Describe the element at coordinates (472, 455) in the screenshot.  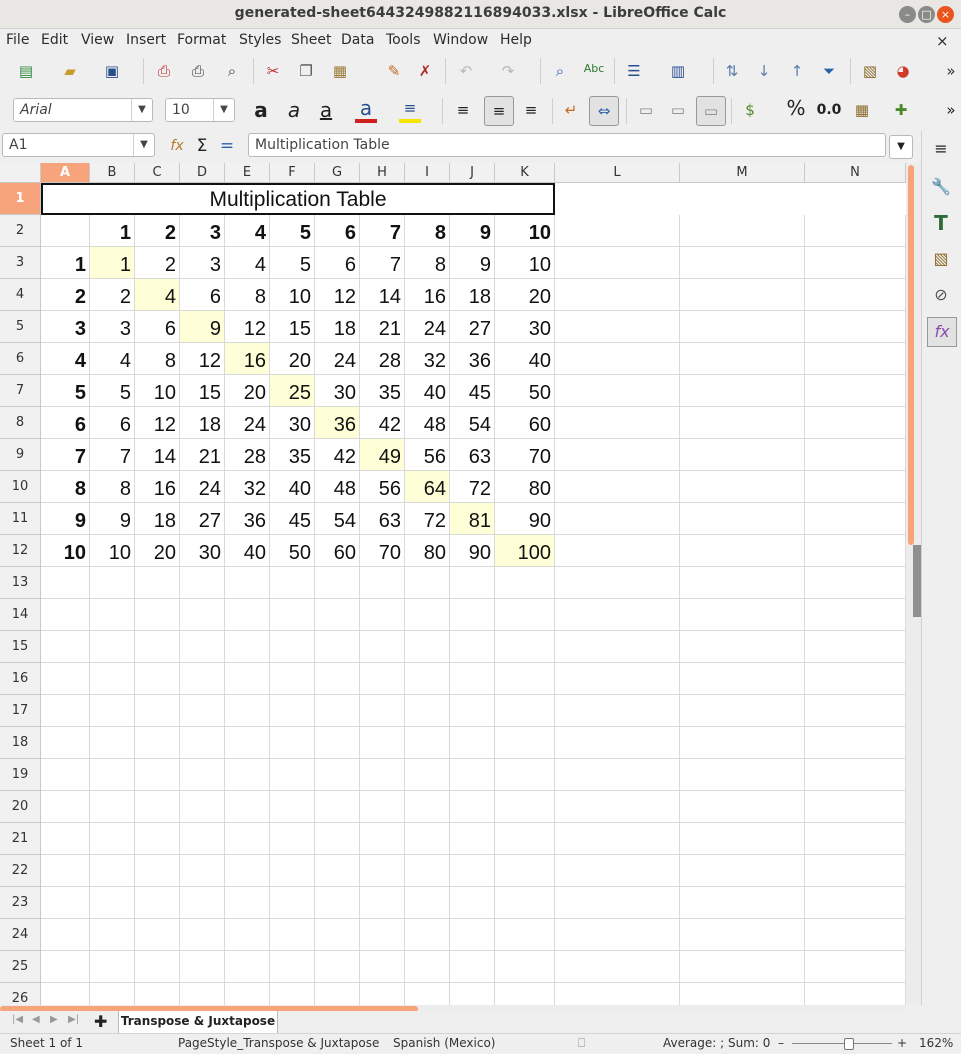
I see `product-cell: 63` at that location.